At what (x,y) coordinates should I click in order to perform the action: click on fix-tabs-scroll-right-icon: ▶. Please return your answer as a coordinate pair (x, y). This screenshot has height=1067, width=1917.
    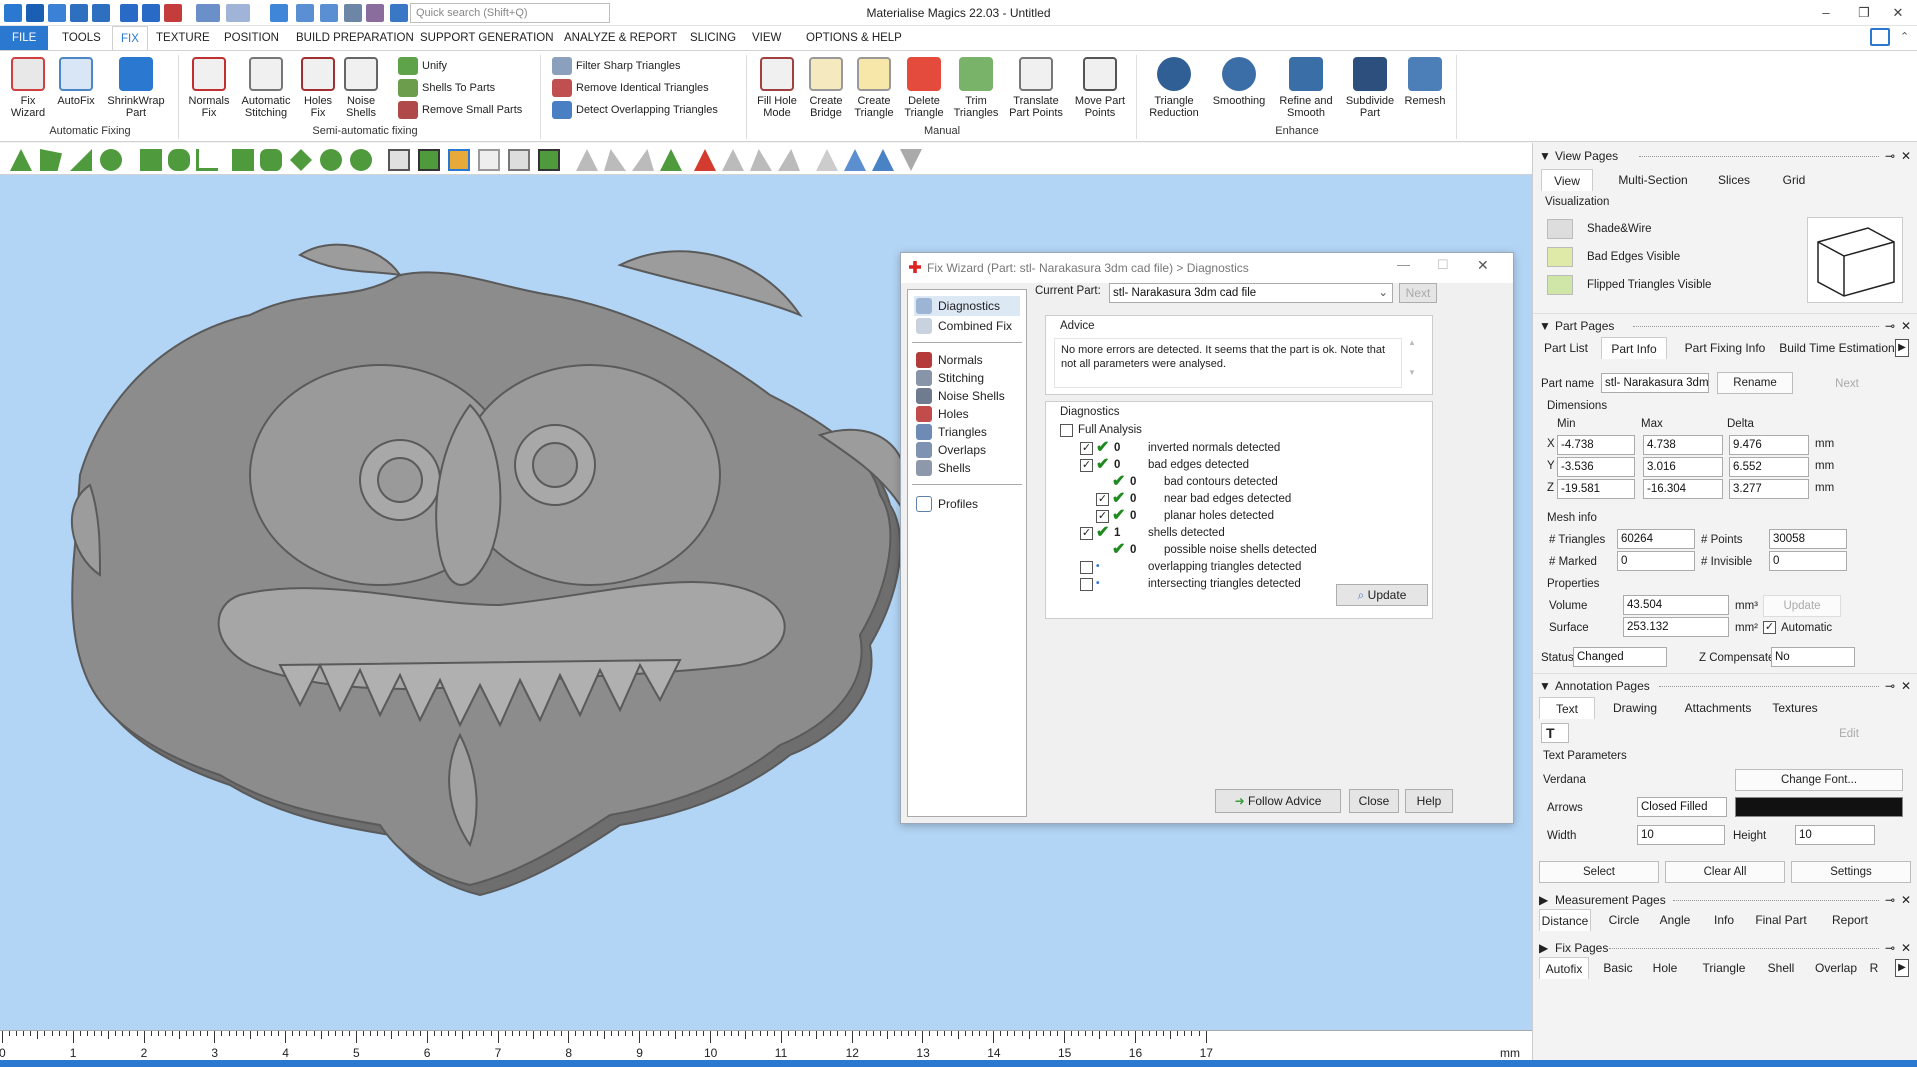
    Looking at the image, I should click on (1902, 968).